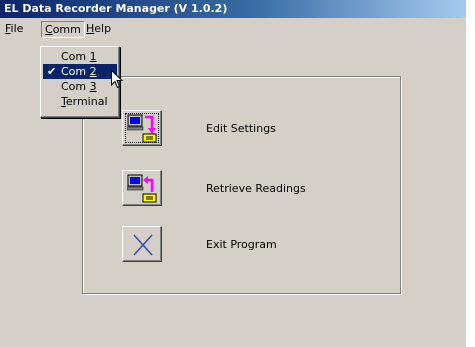 This screenshot has width=475, height=347. I want to click on com2-before: Com, so click(75, 71).